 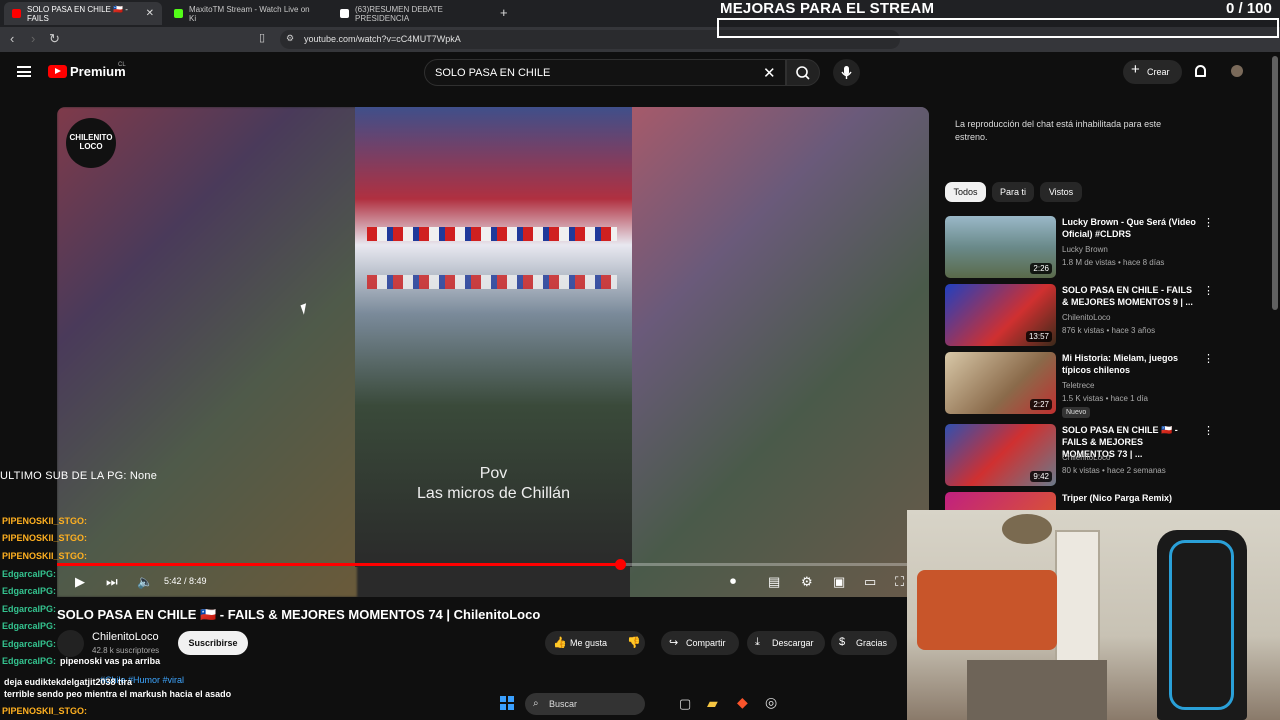 I want to click on next-icon: ⏭, so click(x=112, y=582).